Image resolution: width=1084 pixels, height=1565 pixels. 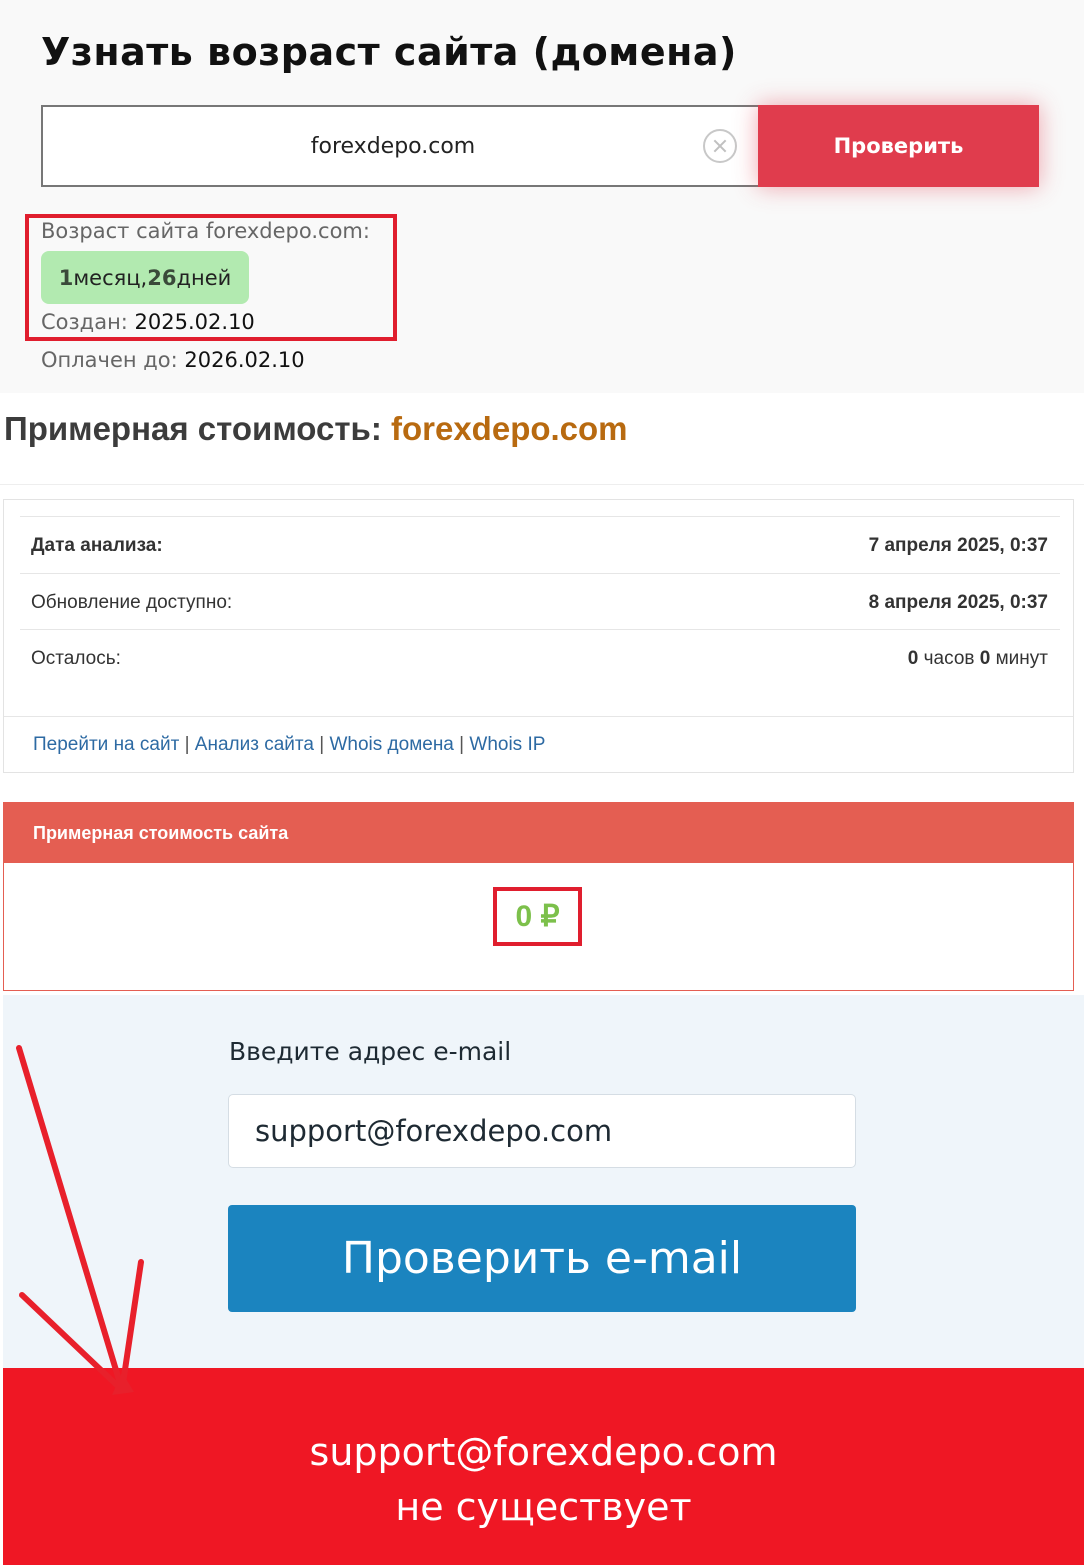 What do you see at coordinates (110, 277) in the screenshot?
I see `age-months-word: месяц,` at bounding box center [110, 277].